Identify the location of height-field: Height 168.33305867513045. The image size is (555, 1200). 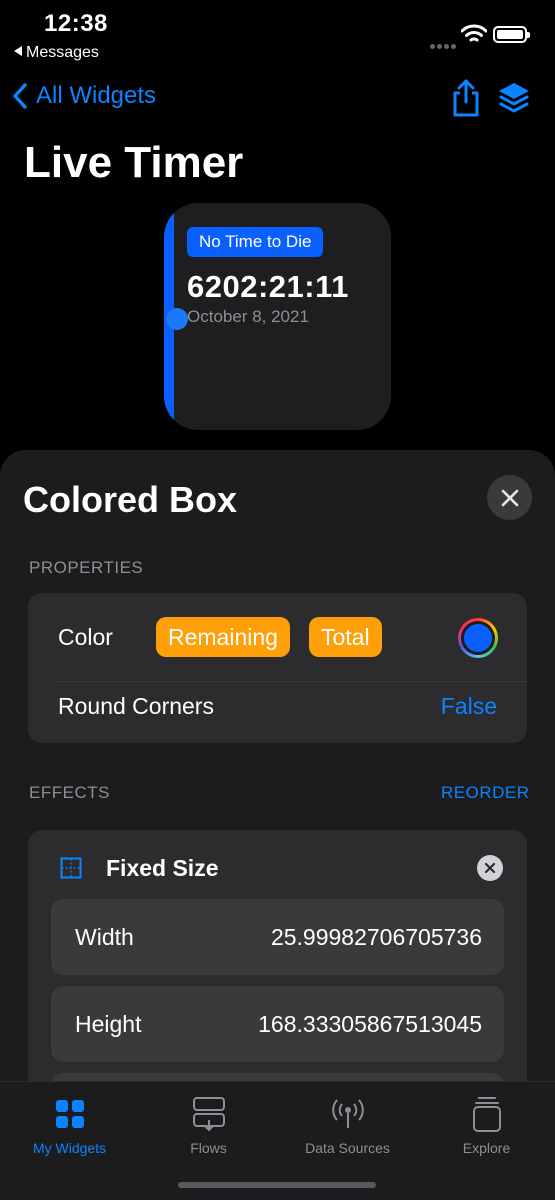
(277, 1024).